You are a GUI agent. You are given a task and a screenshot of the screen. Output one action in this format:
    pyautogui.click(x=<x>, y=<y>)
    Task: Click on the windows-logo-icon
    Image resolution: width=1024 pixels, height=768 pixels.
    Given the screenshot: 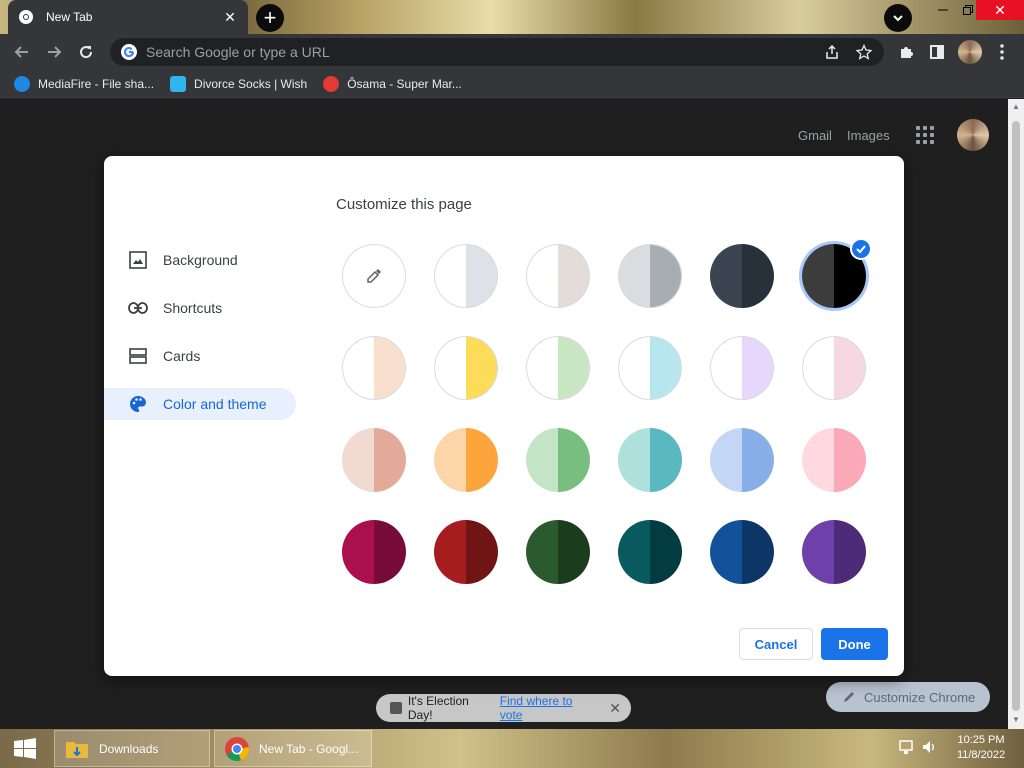 What is the action you would take?
    pyautogui.click(x=25, y=748)
    